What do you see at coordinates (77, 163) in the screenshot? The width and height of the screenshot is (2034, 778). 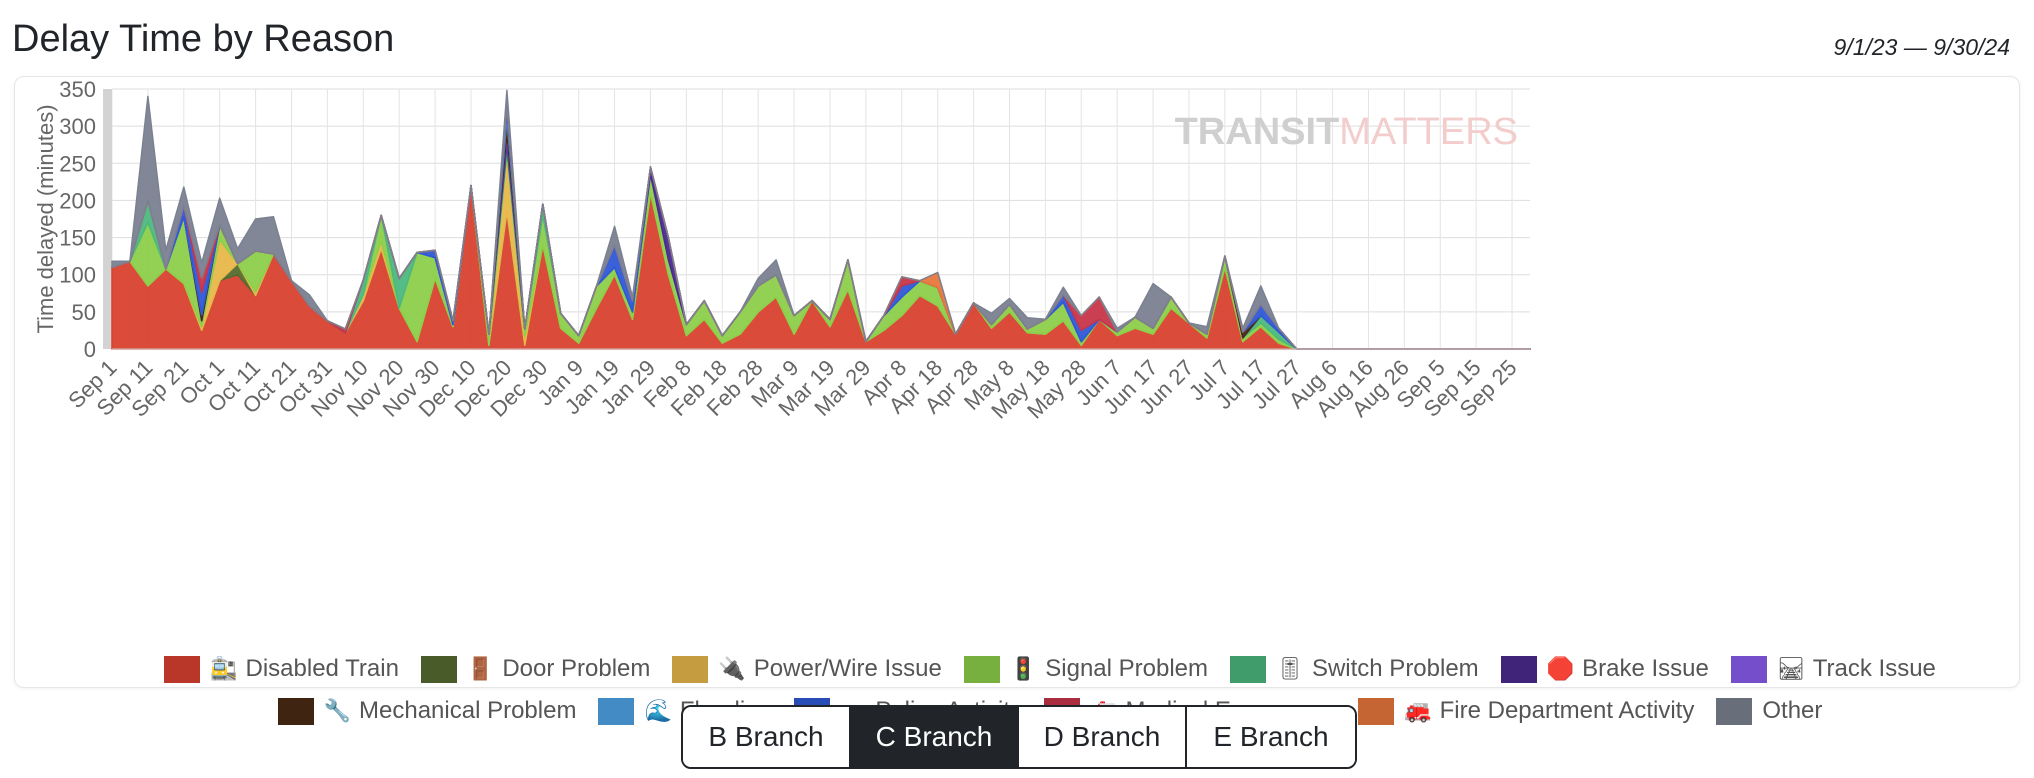 I see `y-tick-label: 250` at bounding box center [77, 163].